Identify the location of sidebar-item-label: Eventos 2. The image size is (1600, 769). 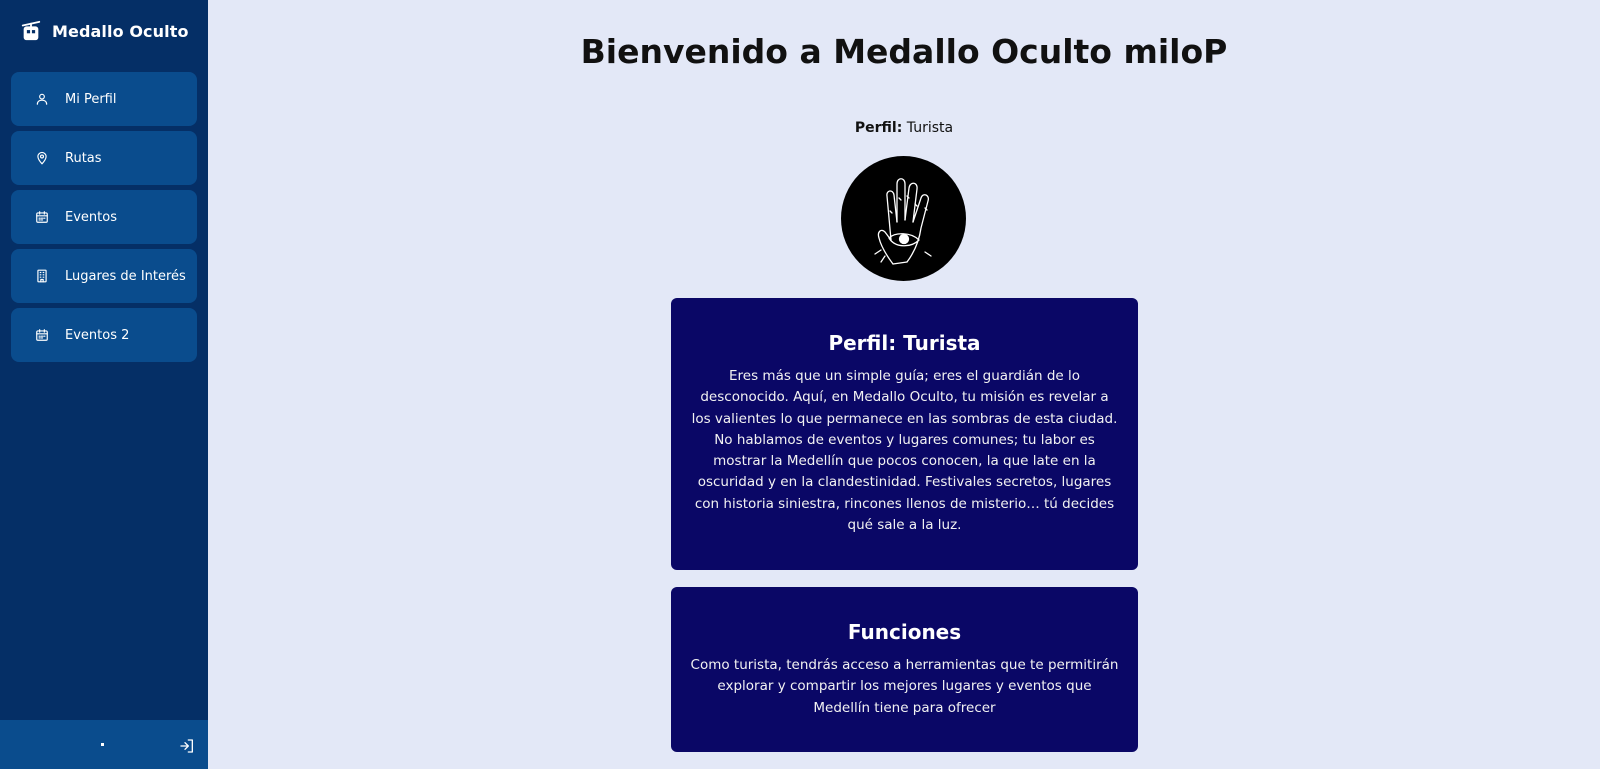
(97, 335).